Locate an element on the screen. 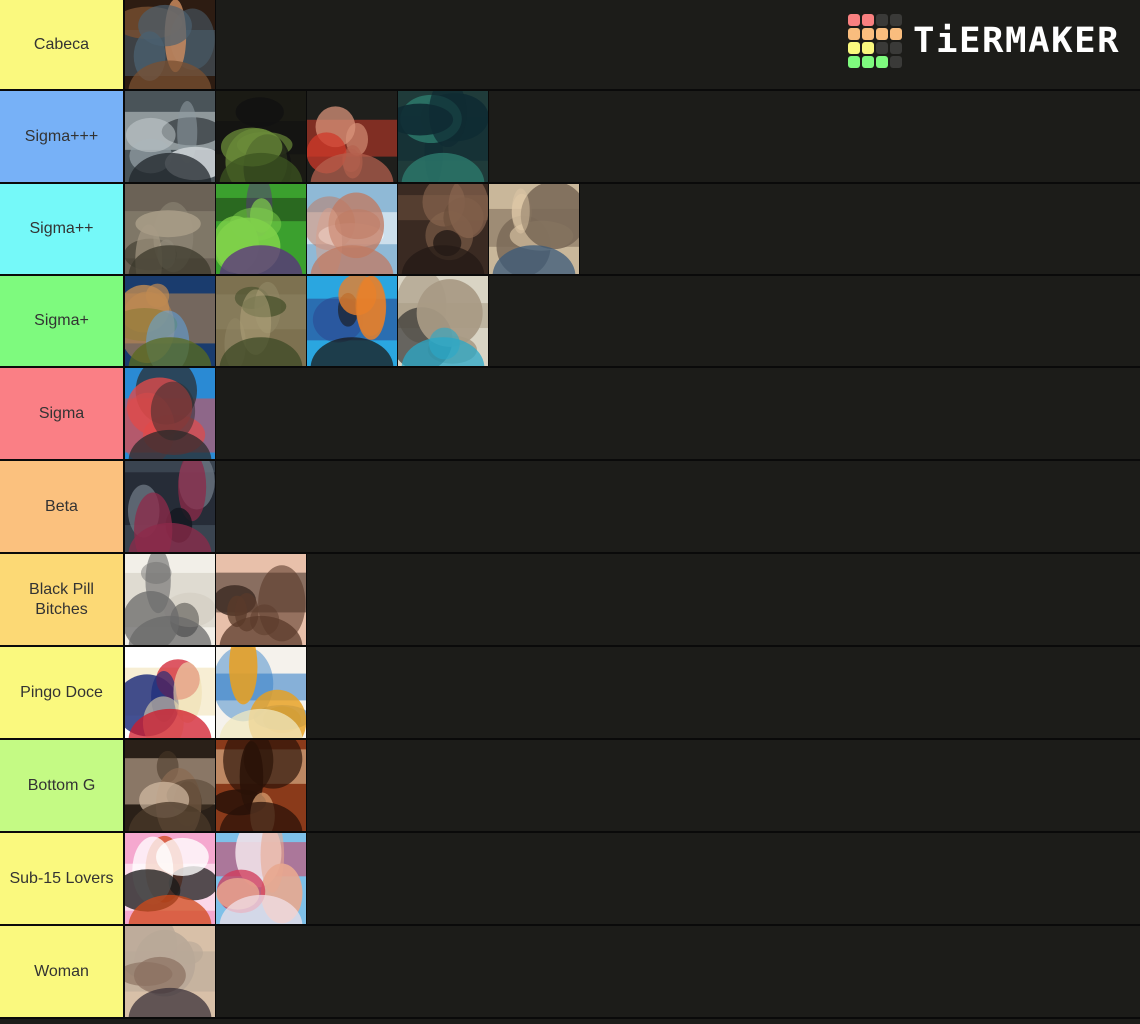 The image size is (1140, 1024). witcher-geralt-with-frying-pan-thumbnail is located at coordinates (170, 136).